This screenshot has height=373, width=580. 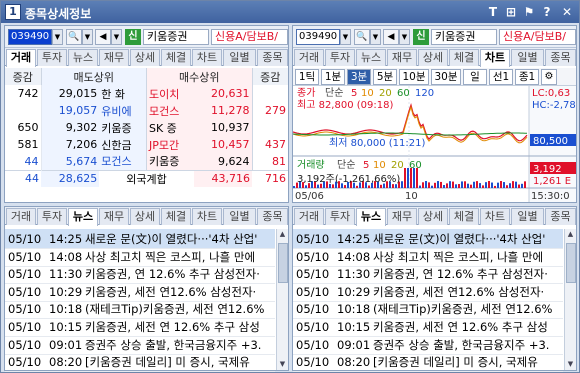 What do you see at coordinates (527, 57) in the screenshot?
I see `right-tab-daily: 일별` at bounding box center [527, 57].